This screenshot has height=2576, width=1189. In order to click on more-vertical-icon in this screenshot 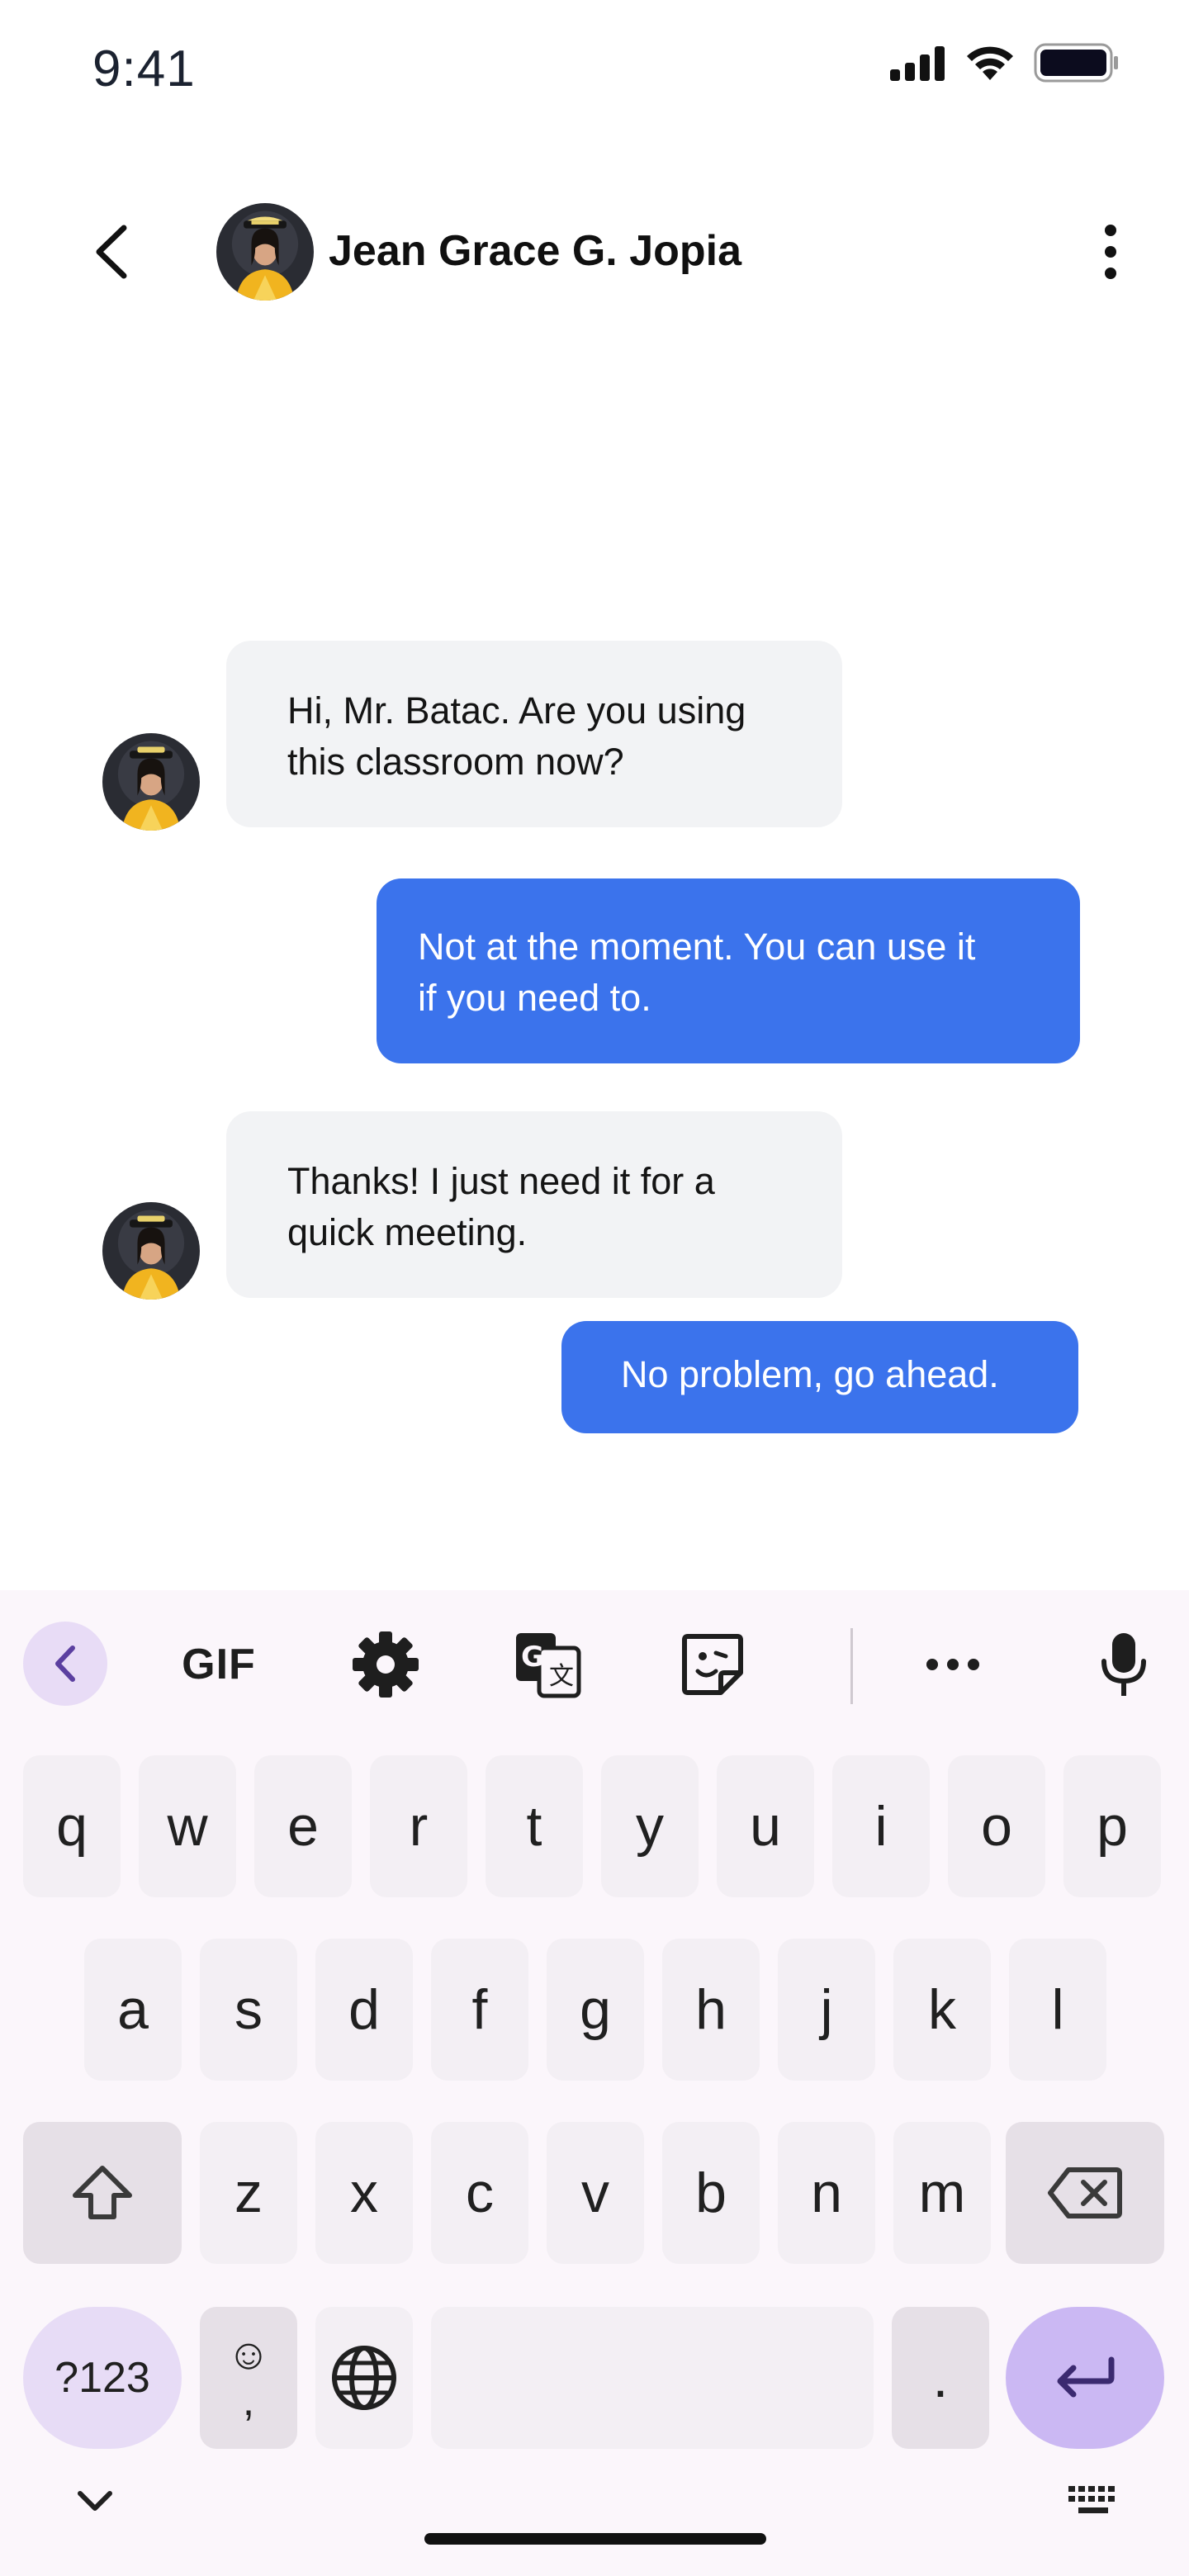, I will do `click(1110, 252)`.